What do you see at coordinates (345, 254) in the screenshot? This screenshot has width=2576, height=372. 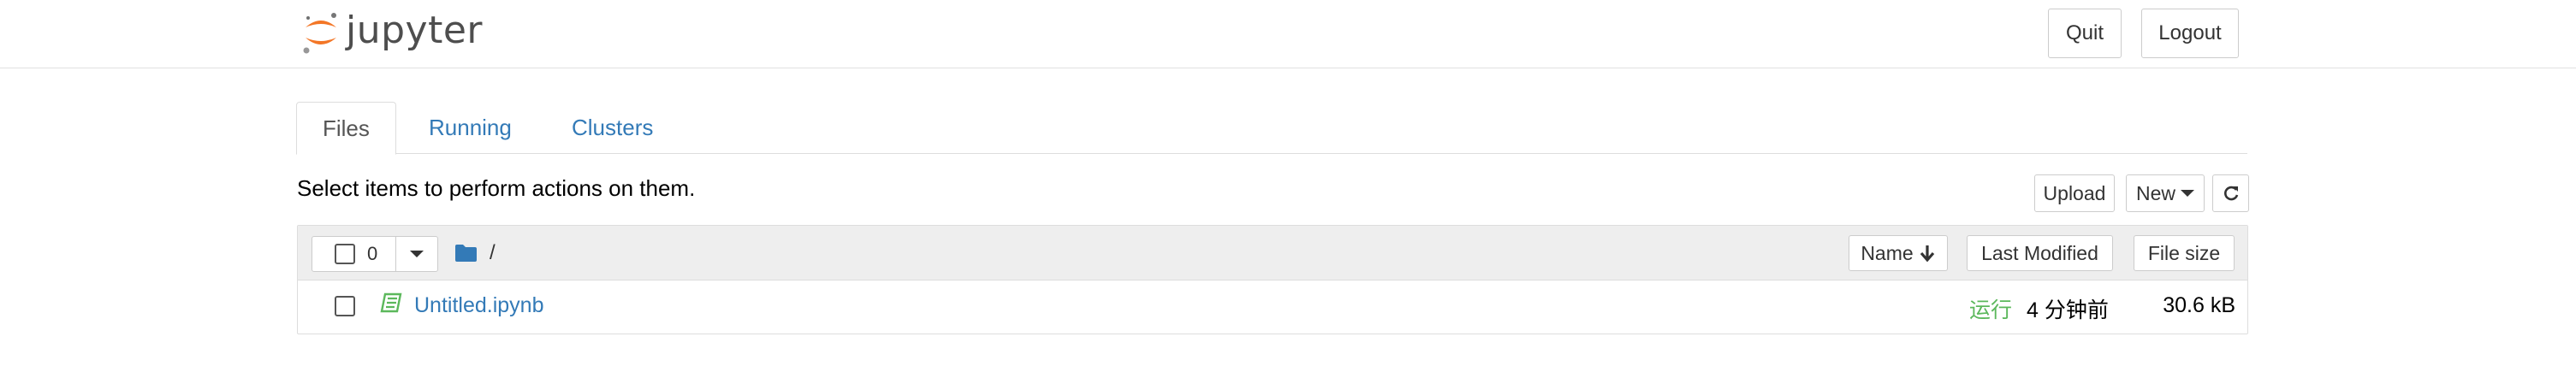 I see `select-all-checkbox` at bounding box center [345, 254].